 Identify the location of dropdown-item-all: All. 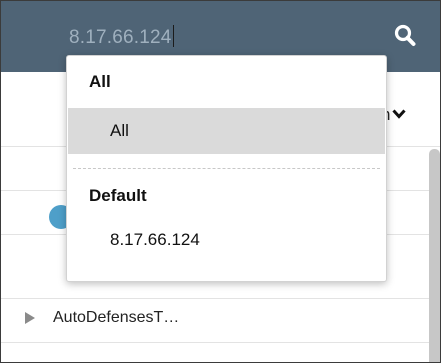
(226, 131).